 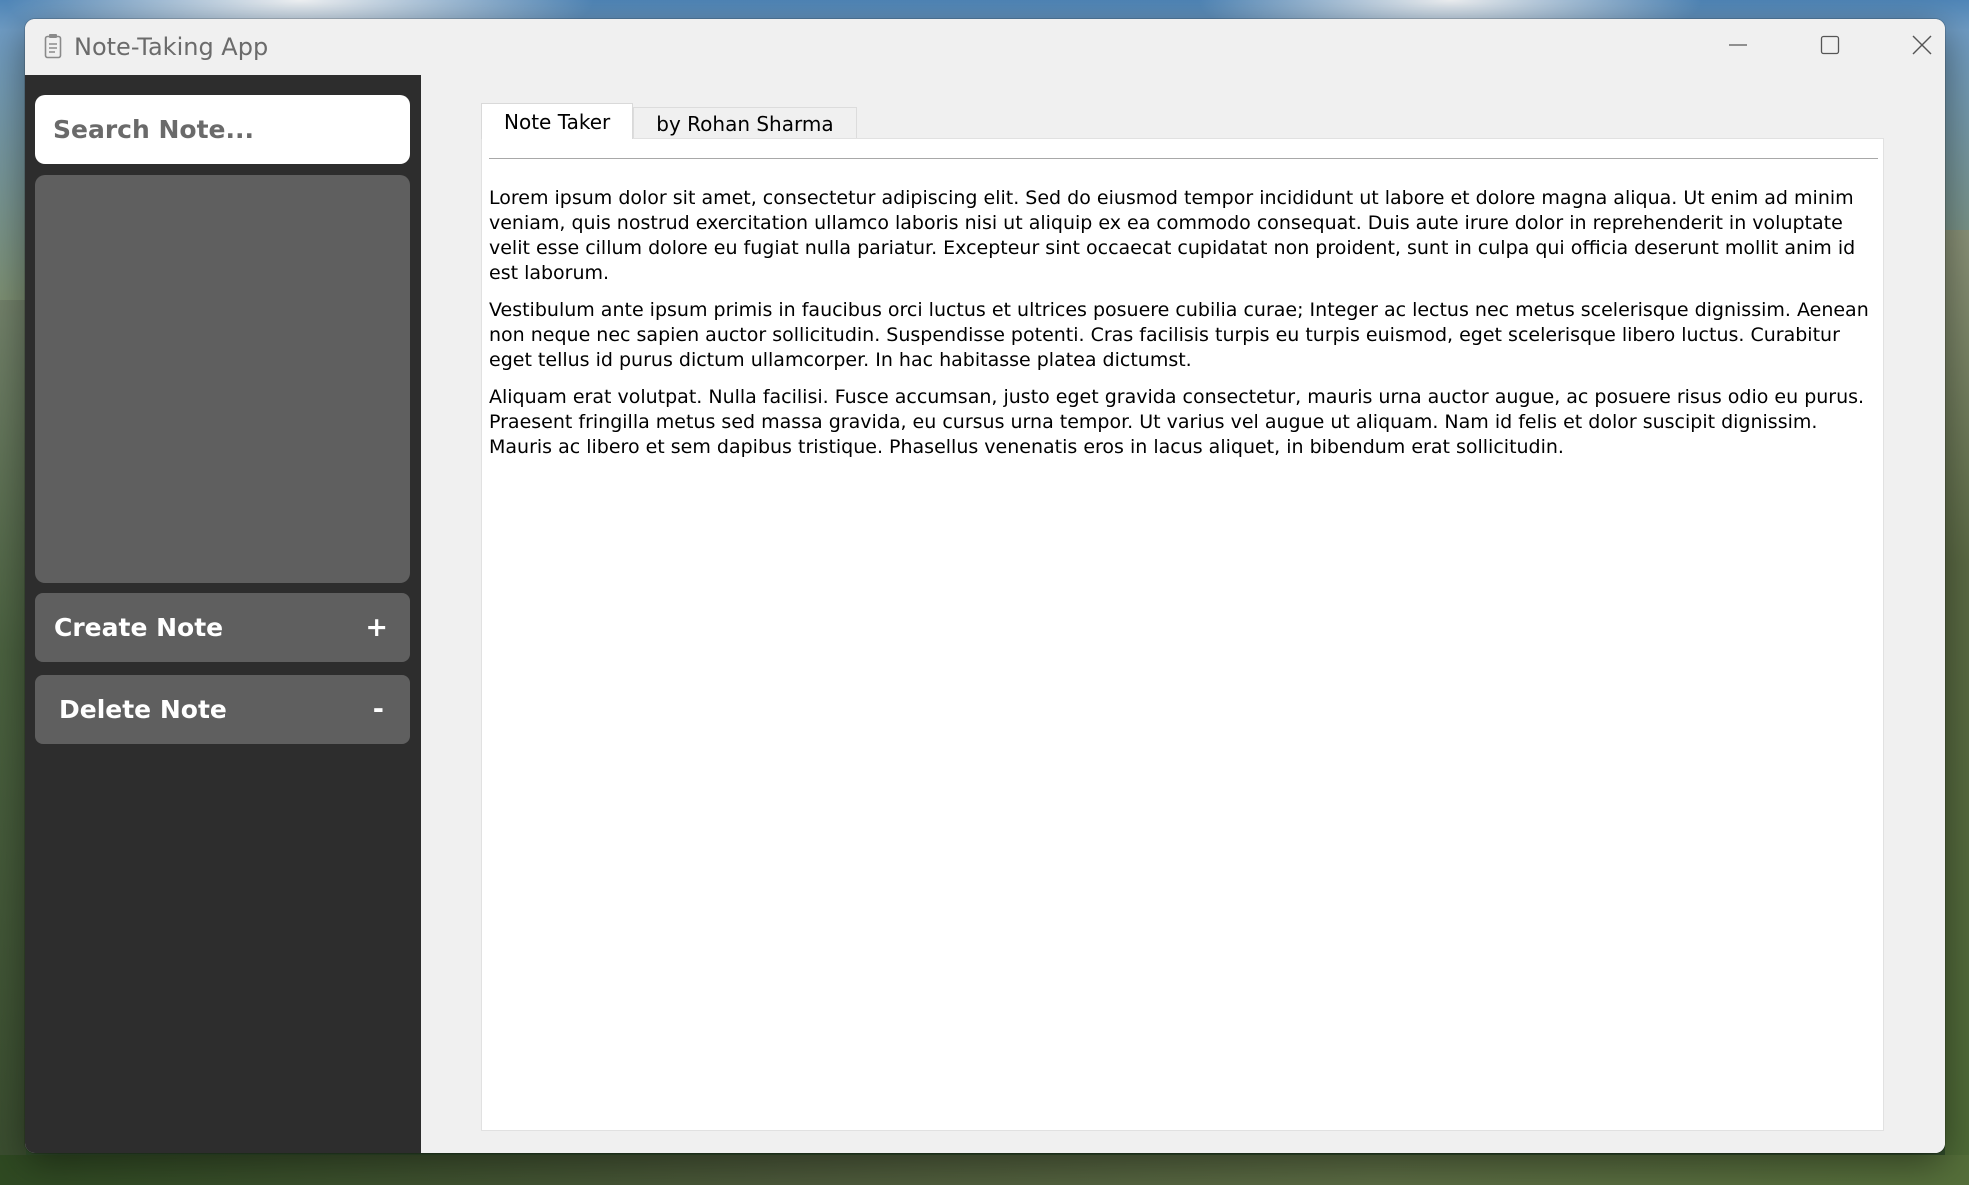 I want to click on title-bar: Note-Taking App, so click(x=985, y=47).